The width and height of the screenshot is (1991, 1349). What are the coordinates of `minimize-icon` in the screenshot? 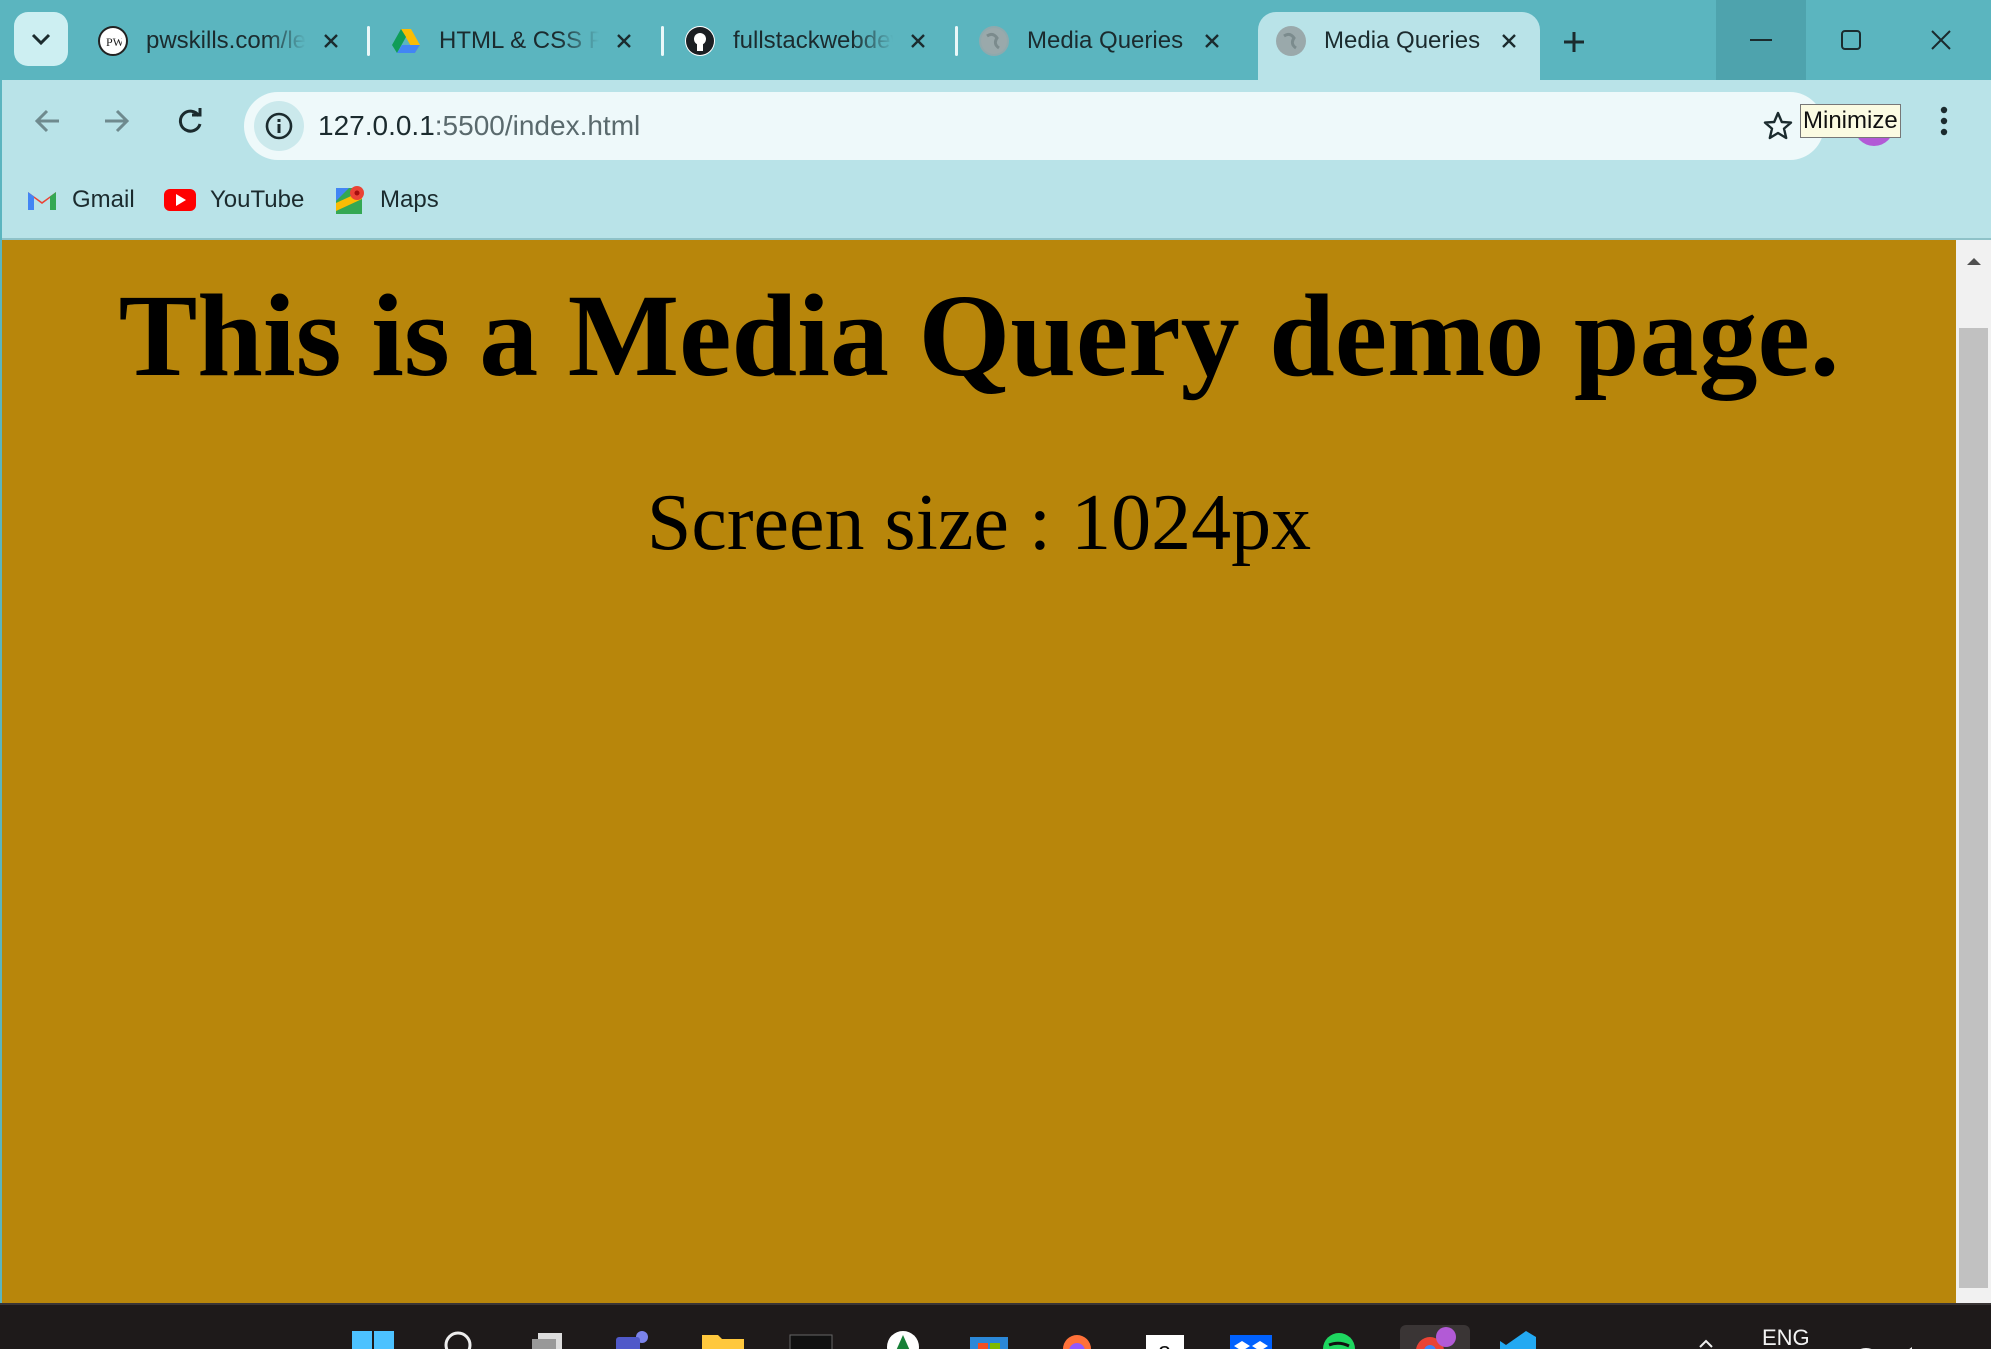 It's located at (1761, 40).